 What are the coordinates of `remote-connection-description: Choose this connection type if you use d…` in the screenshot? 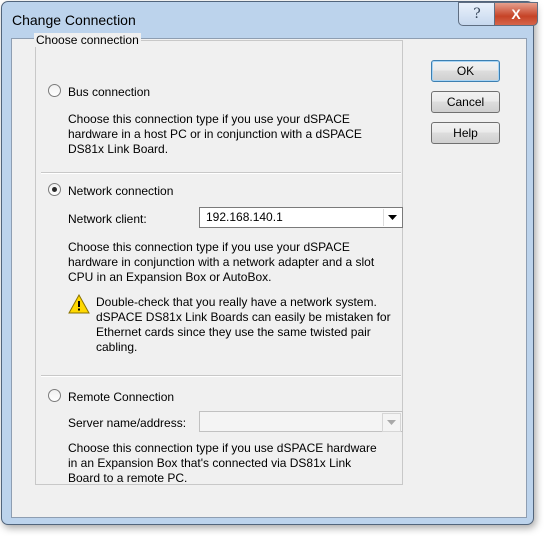 It's located at (222, 463).